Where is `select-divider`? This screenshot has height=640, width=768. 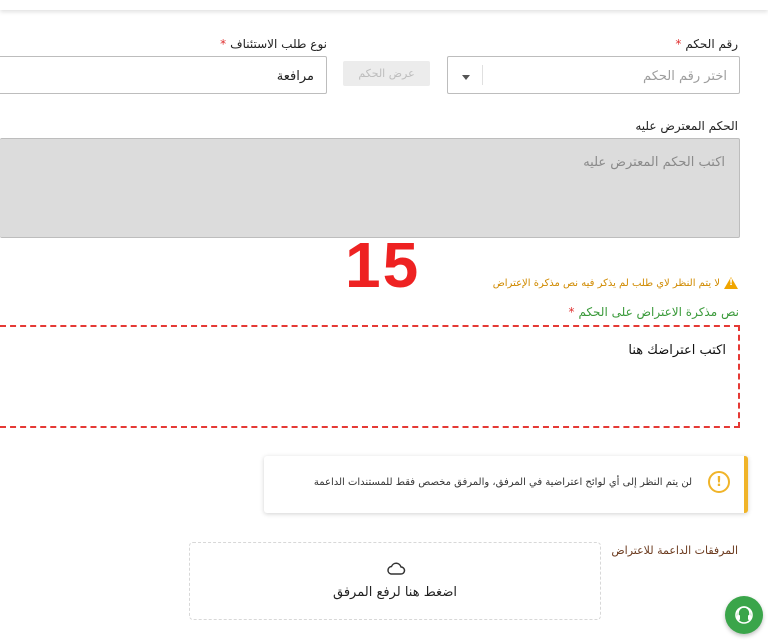 select-divider is located at coordinates (482, 75).